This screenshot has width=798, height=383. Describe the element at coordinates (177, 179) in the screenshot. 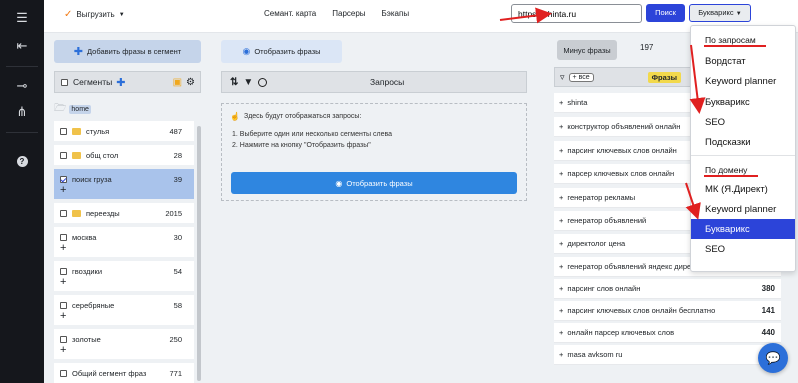

I see `segment-count: 39` at that location.